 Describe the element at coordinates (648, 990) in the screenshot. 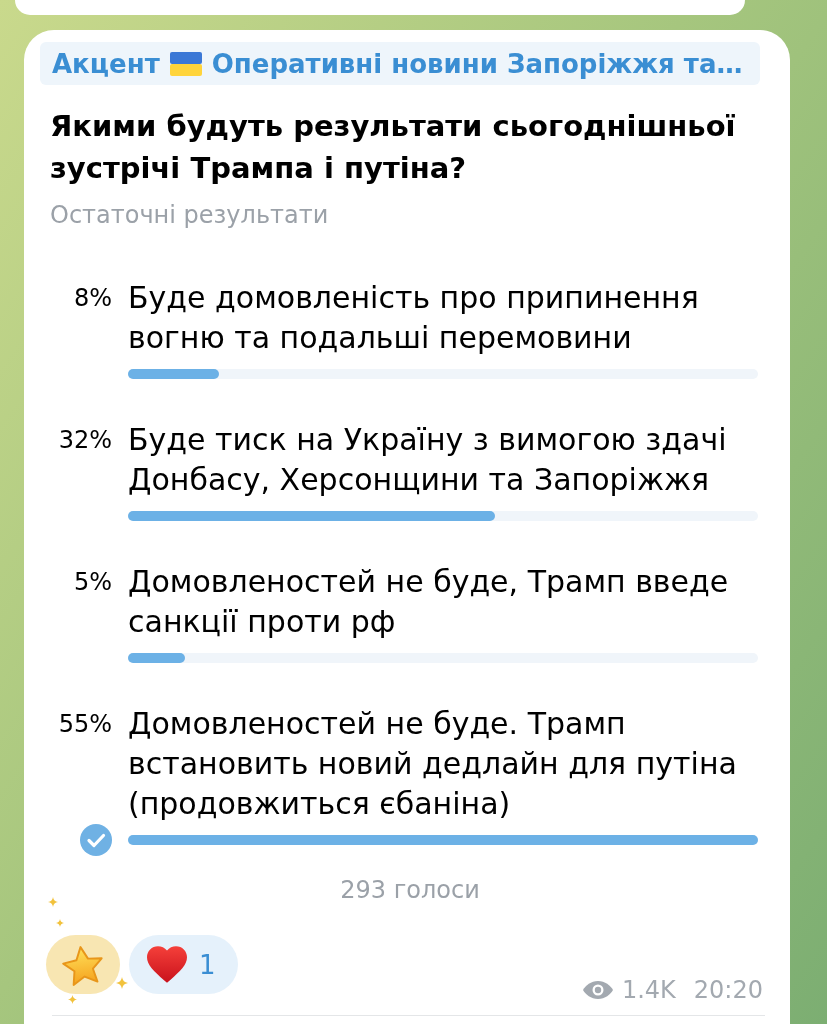

I see `view-count: 1.4K` at that location.